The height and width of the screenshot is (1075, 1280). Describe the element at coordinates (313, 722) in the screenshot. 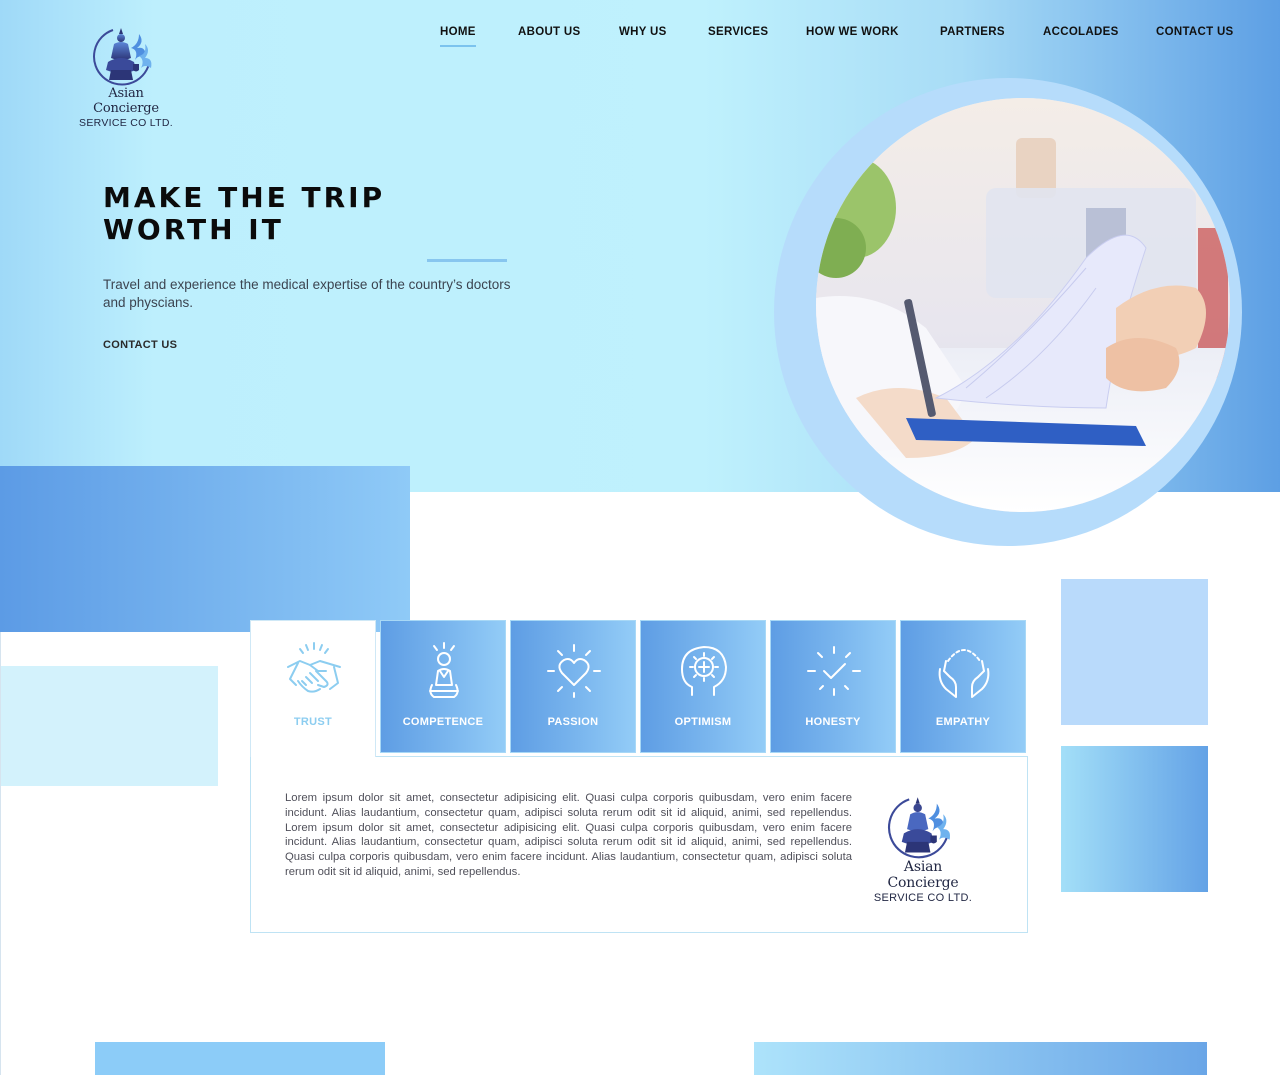

I see `tab-trust-label: TRUST` at that location.